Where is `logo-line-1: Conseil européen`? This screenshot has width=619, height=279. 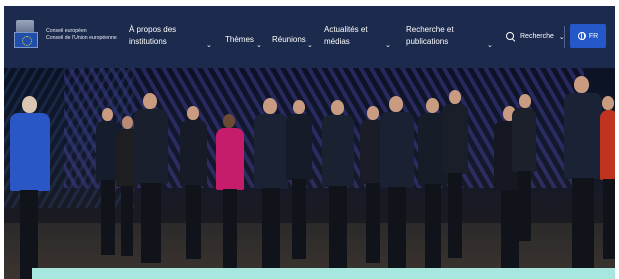
logo-line-1: Conseil européen is located at coordinates (66, 31).